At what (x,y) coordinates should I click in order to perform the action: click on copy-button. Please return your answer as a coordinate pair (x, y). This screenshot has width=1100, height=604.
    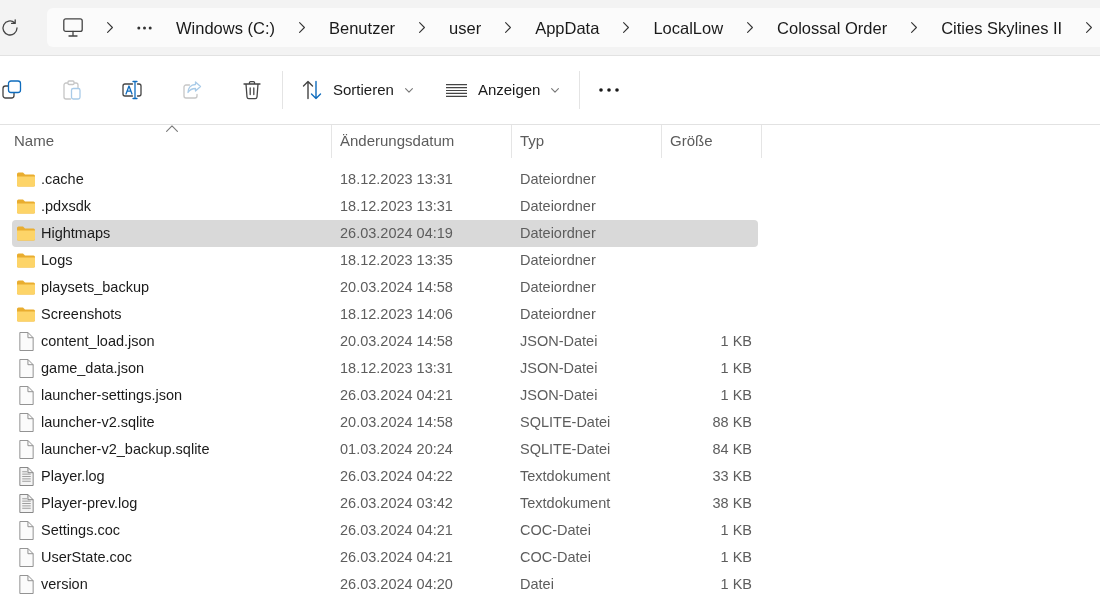
    Looking at the image, I should click on (12, 90).